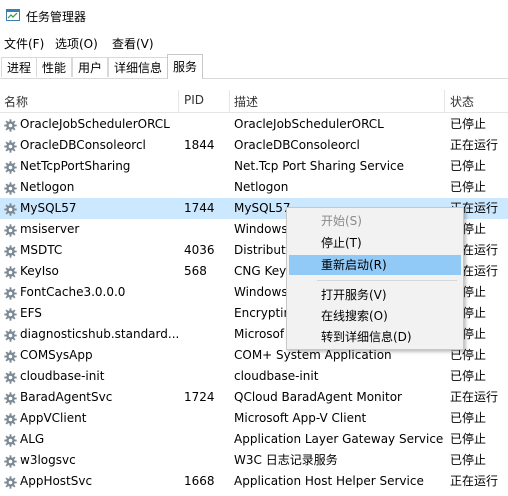  What do you see at coordinates (13, 15) in the screenshot?
I see `task-manager-icon` at bounding box center [13, 15].